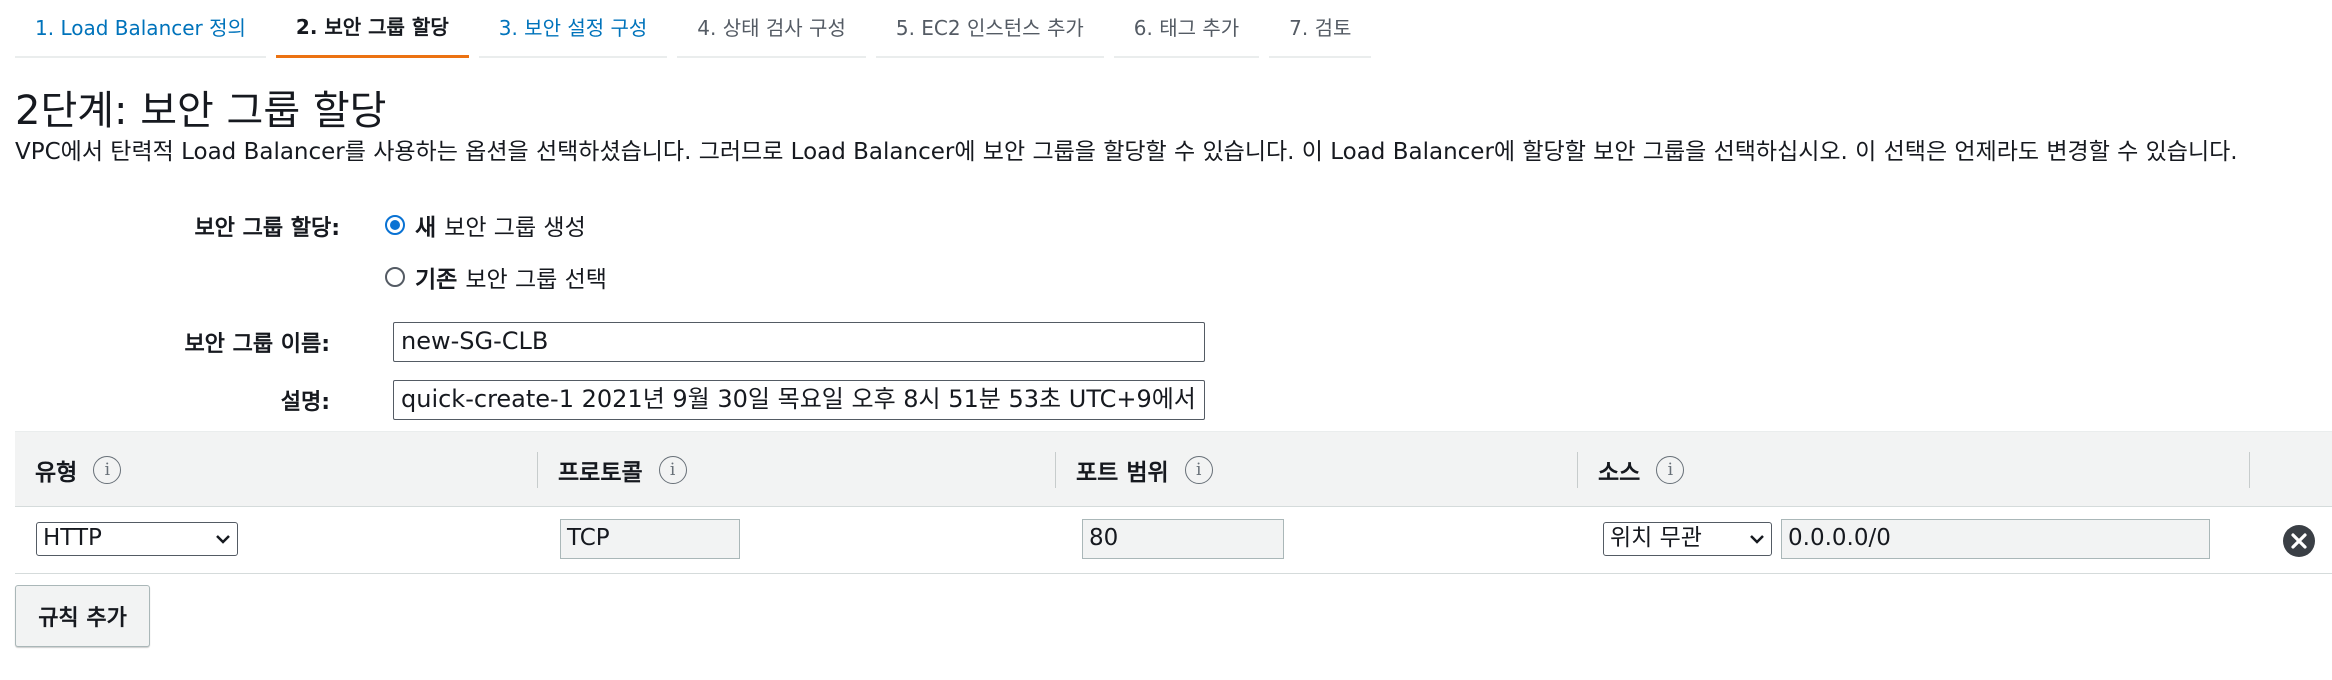  I want to click on tab-configure-health-check: 4. 상태 검사 구성, so click(771, 29).